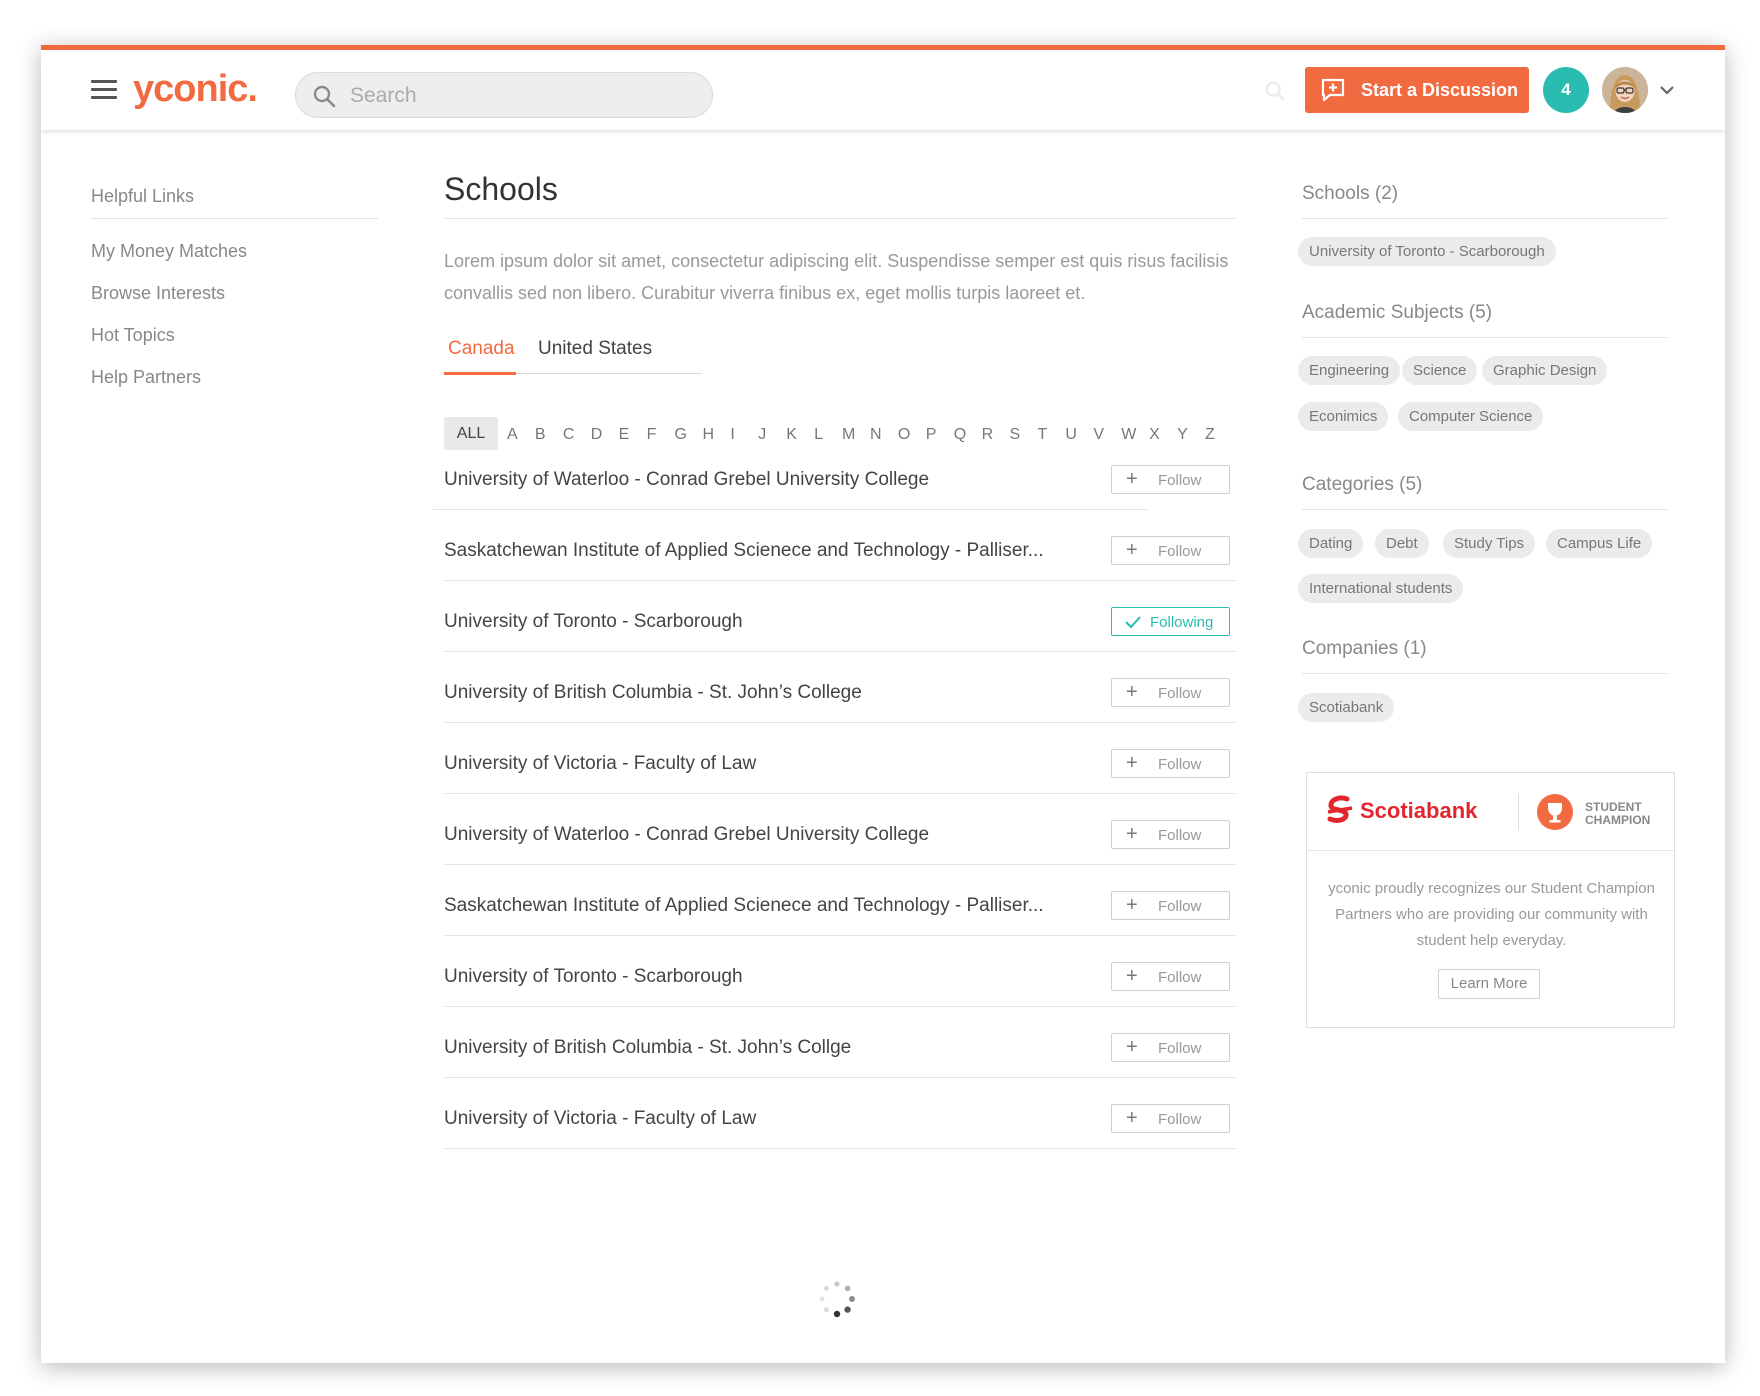  I want to click on alphabet-letter-v: V, so click(1098, 435).